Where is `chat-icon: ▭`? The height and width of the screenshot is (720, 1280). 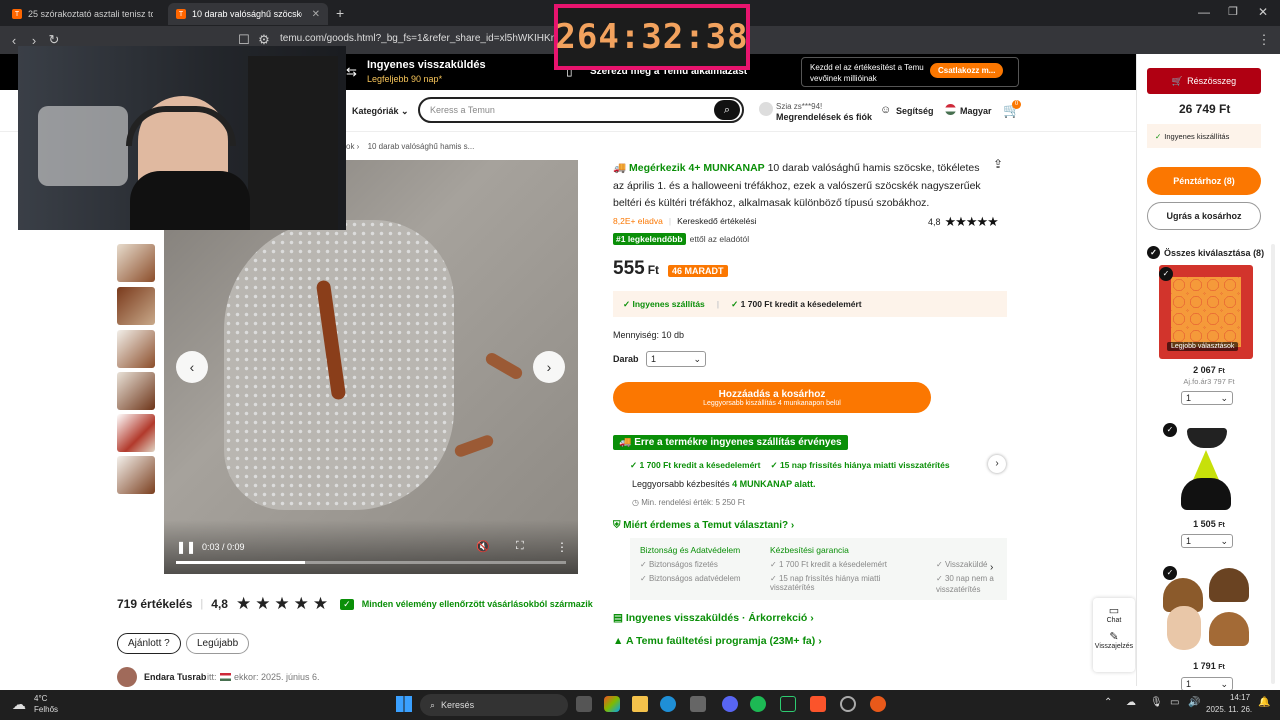 chat-icon: ▭ is located at coordinates (1114, 610).